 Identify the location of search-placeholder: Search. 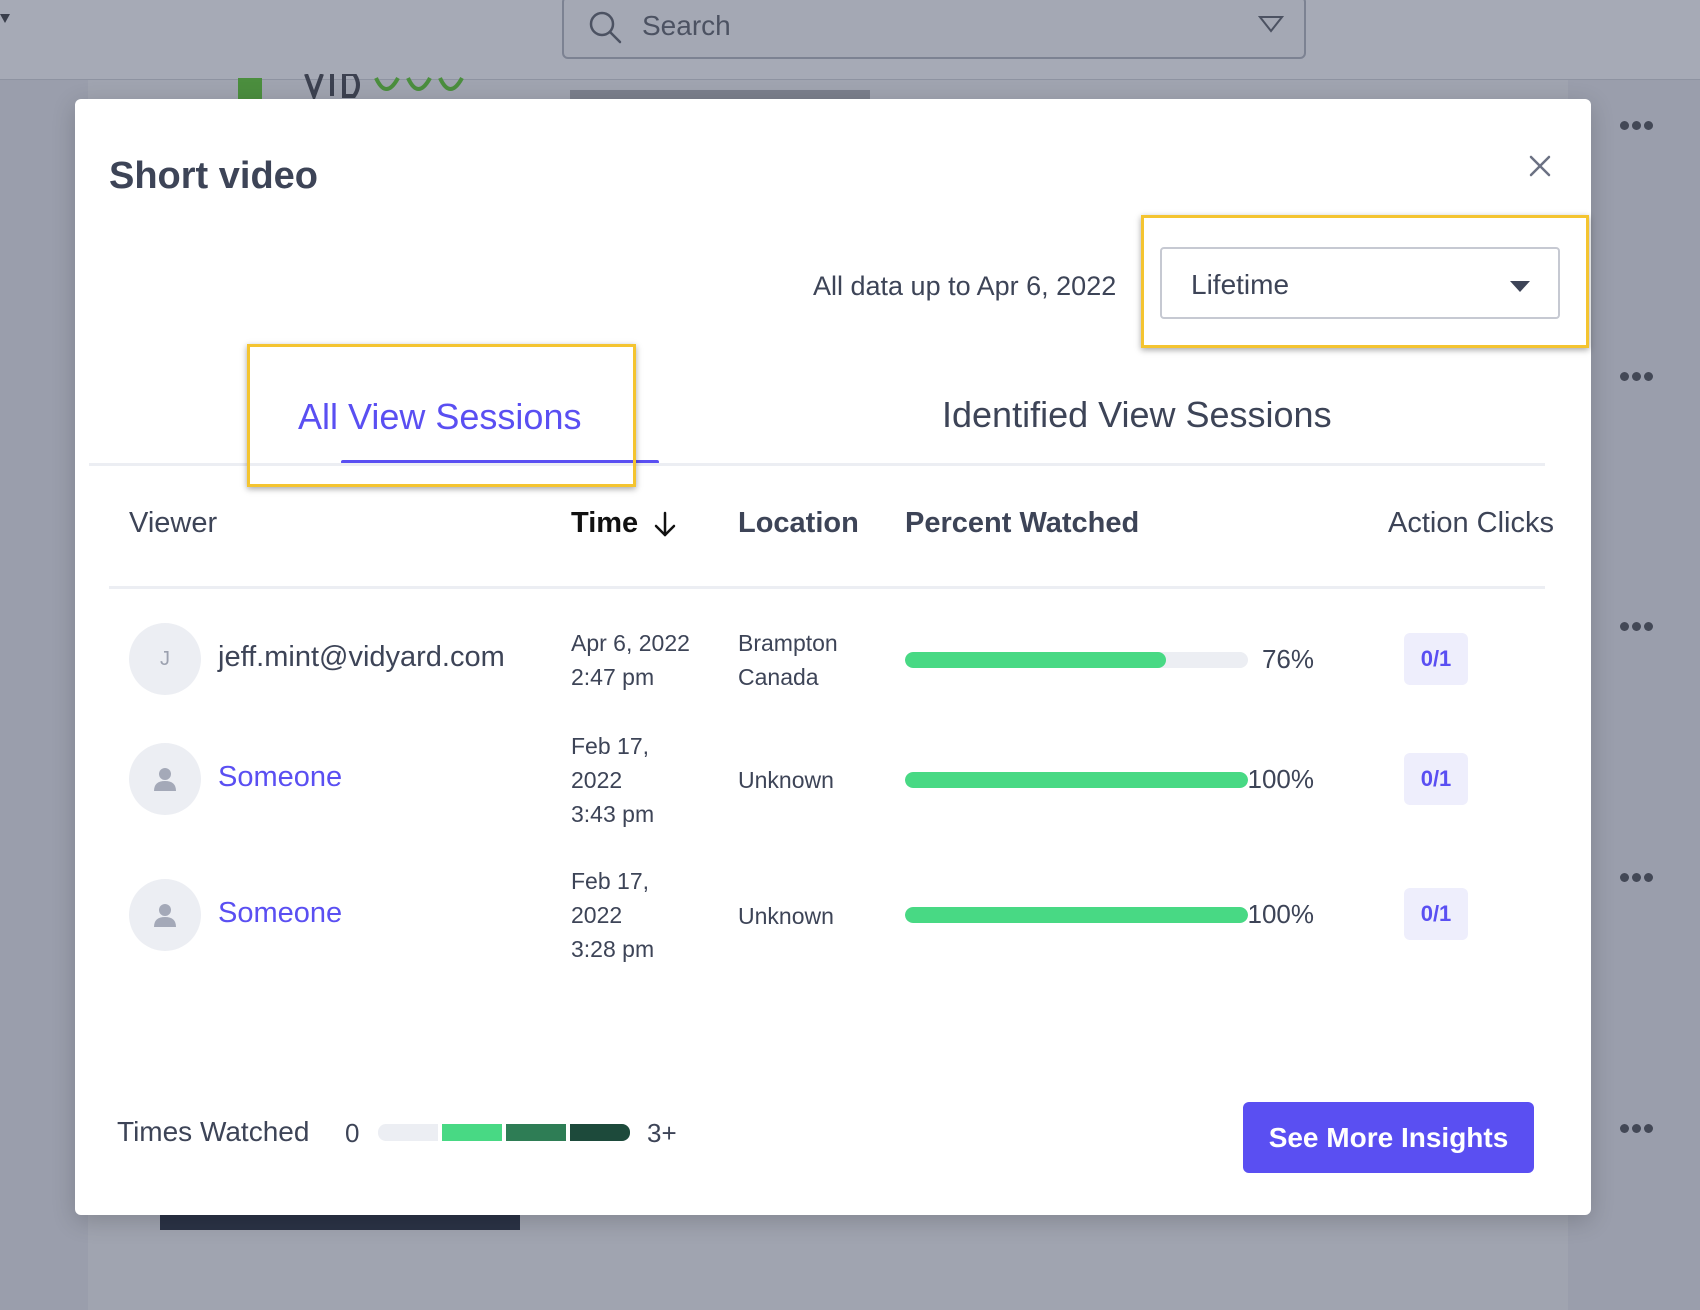
(686, 25).